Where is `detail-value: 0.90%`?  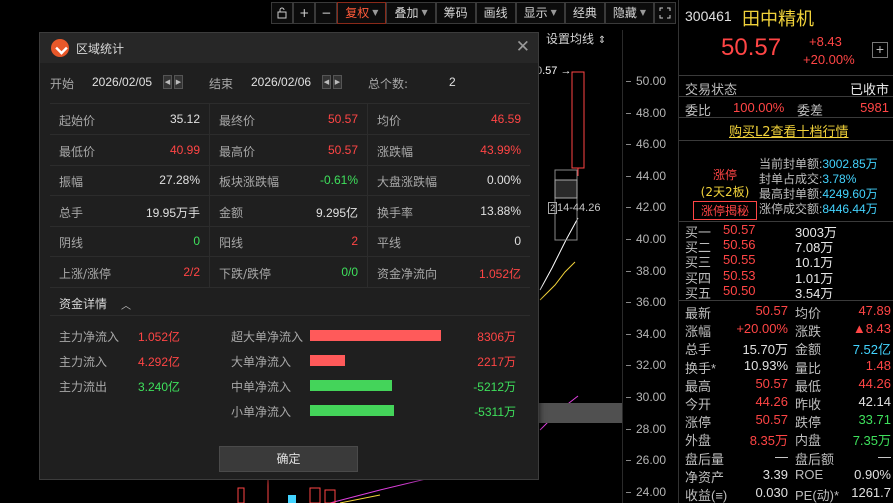 detail-value: 0.90% is located at coordinates (872, 474).